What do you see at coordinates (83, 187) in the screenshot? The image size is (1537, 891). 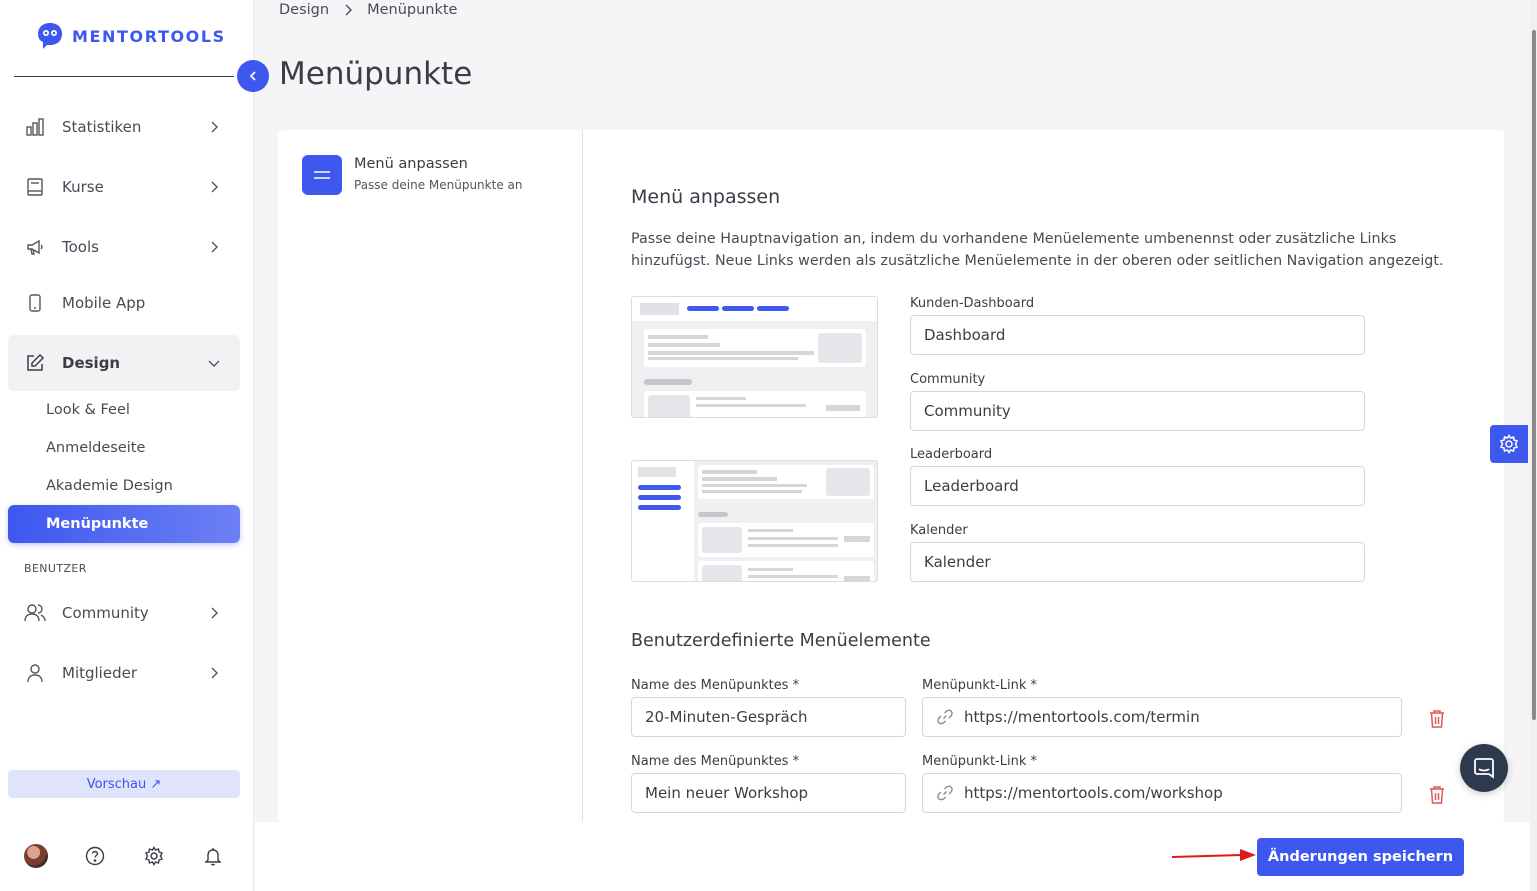 I see `sidebar-item-label: Kurse` at bounding box center [83, 187].